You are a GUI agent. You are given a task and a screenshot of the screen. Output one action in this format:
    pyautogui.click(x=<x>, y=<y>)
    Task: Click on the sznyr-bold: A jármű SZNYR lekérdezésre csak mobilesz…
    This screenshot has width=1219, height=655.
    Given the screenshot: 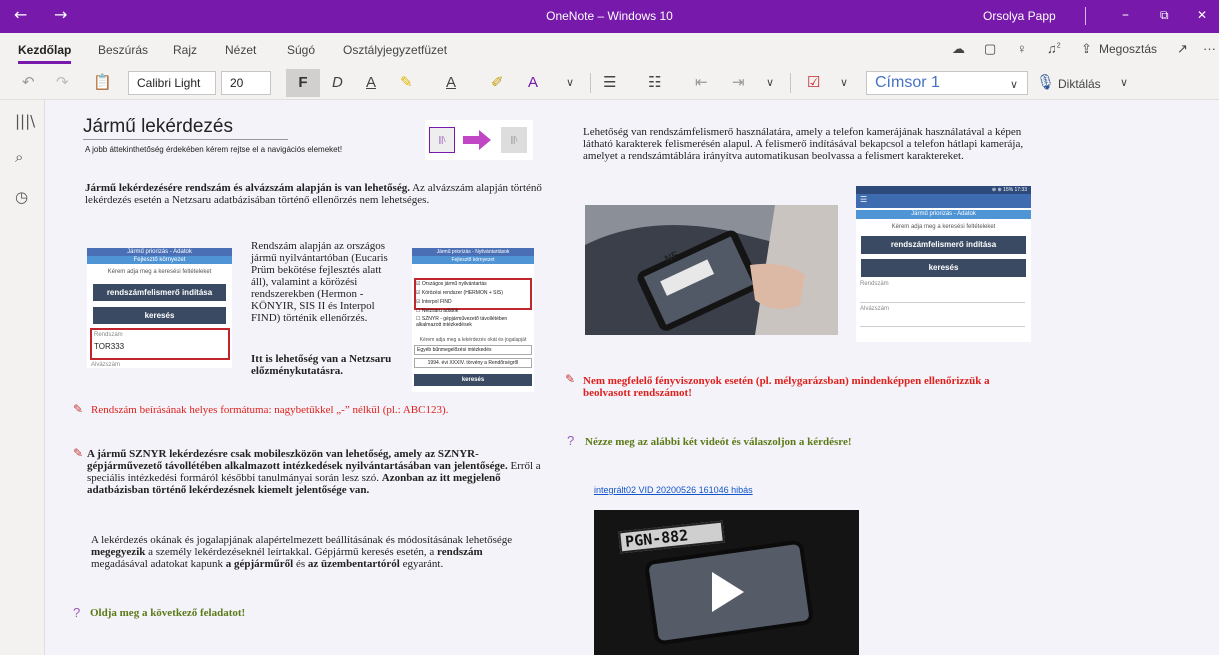 What is the action you would take?
    pyautogui.click(x=297, y=460)
    